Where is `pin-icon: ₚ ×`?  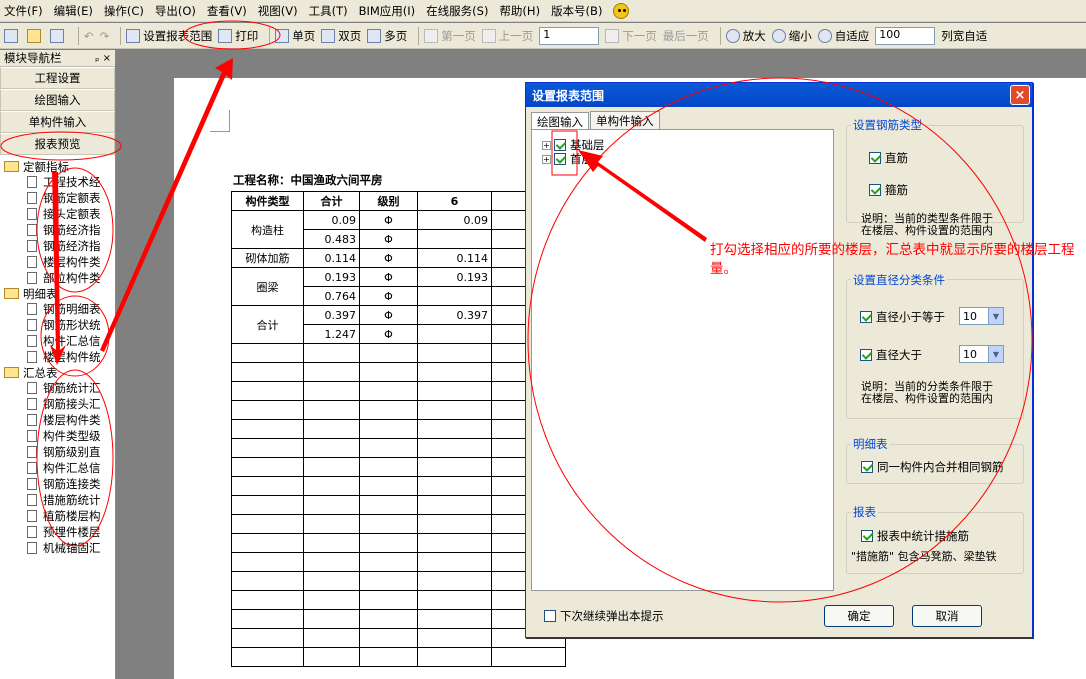
pin-icon: ₚ × is located at coordinates (103, 58).